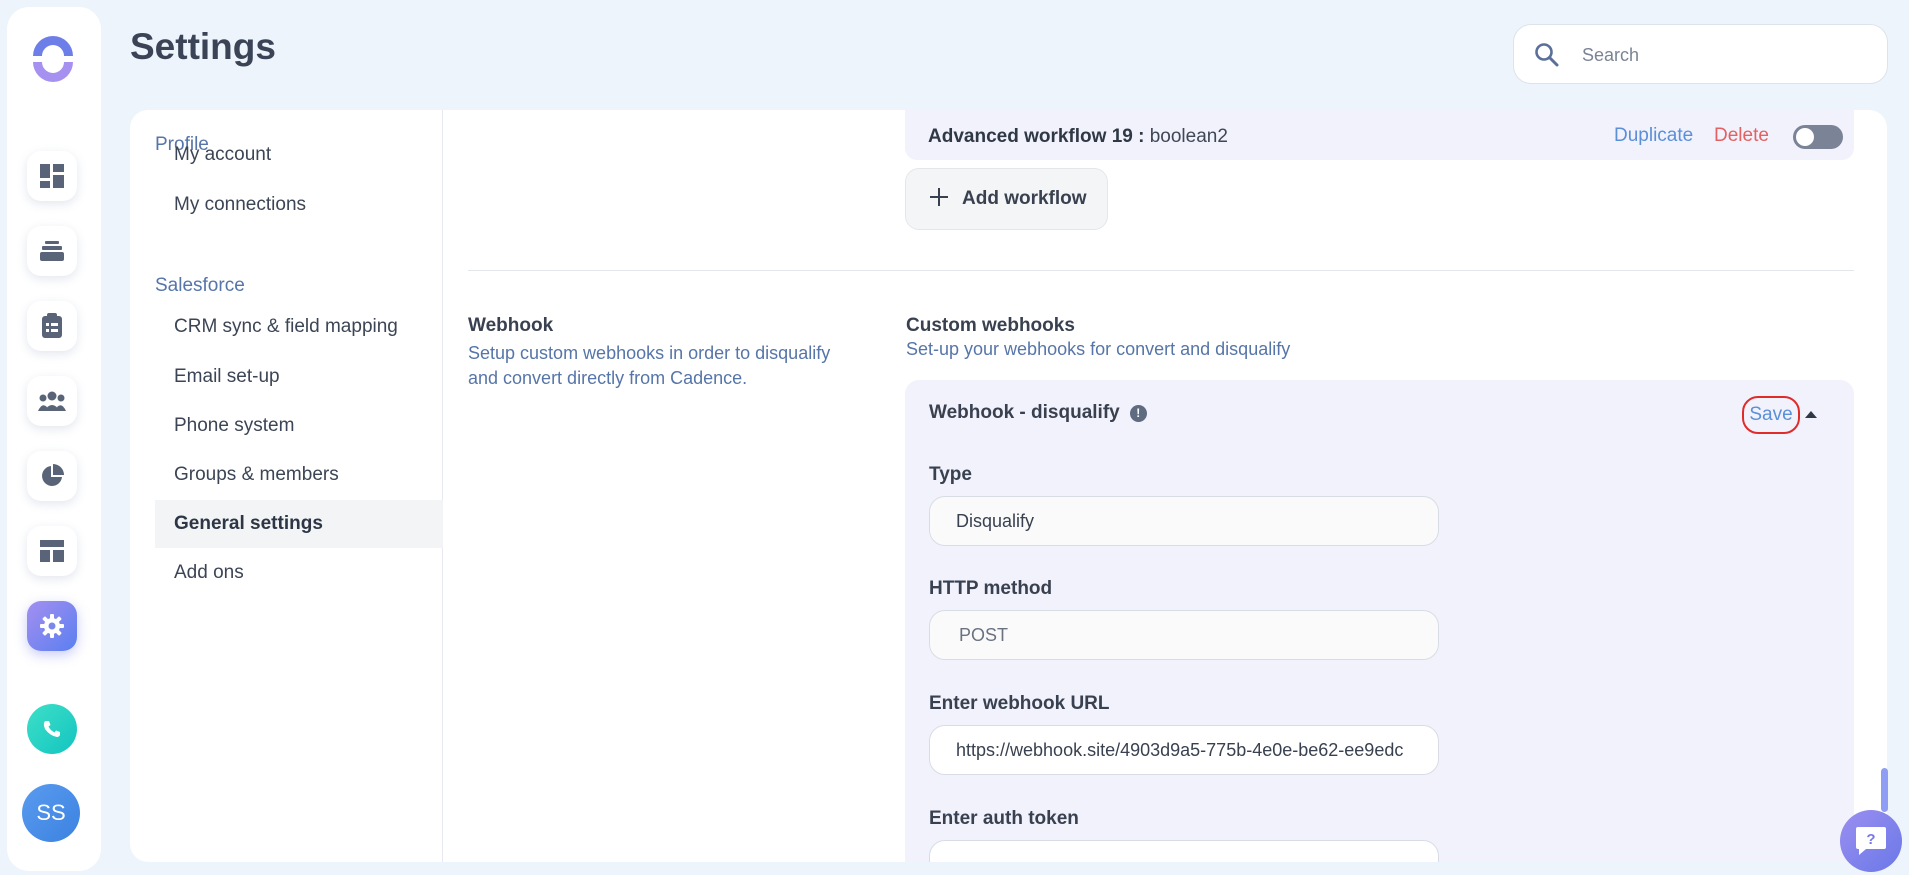 Image resolution: width=1909 pixels, height=875 pixels. Describe the element at coordinates (1741, 136) in the screenshot. I see `delete-button: Delete` at that location.